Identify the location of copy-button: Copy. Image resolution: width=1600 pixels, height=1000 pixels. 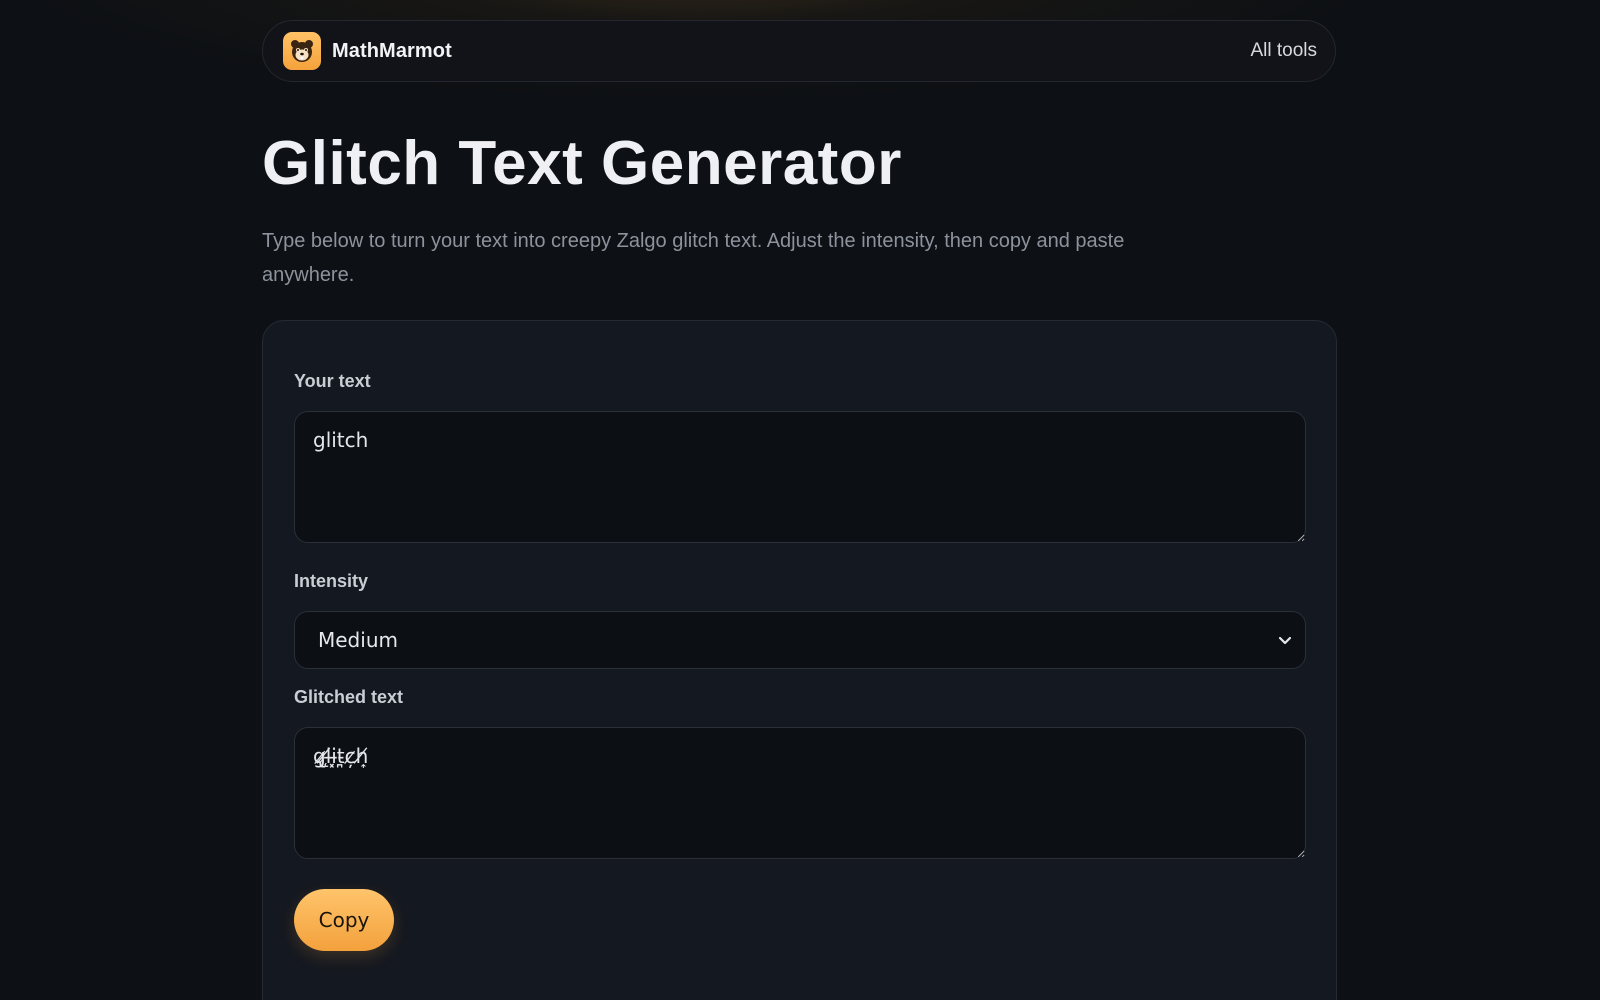
(344, 920).